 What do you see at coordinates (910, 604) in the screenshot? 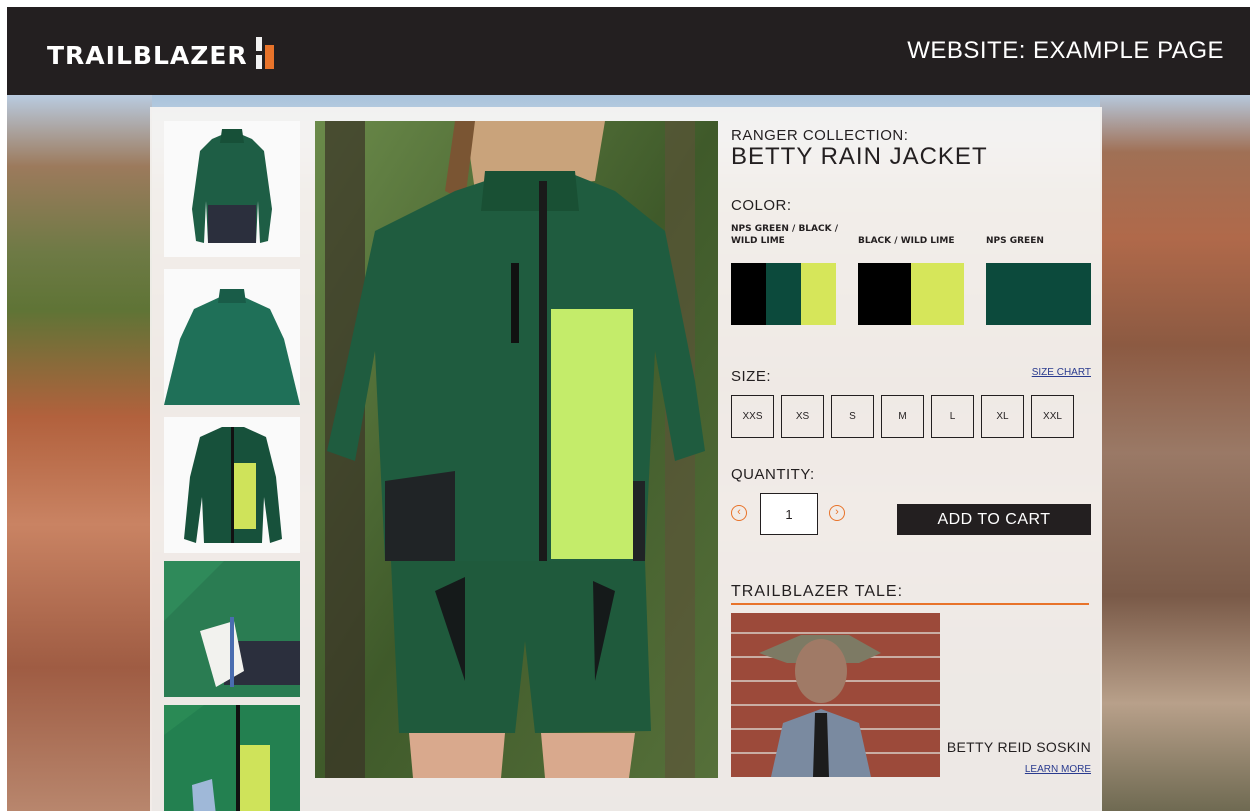
I see `tale-divider` at bounding box center [910, 604].